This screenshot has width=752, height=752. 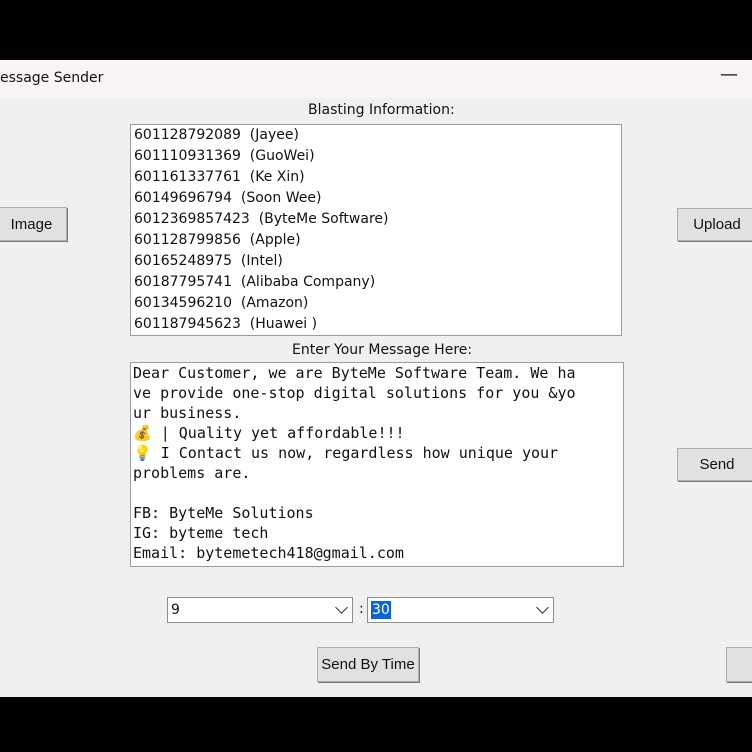 I want to click on hour-value: 9, so click(x=175, y=610).